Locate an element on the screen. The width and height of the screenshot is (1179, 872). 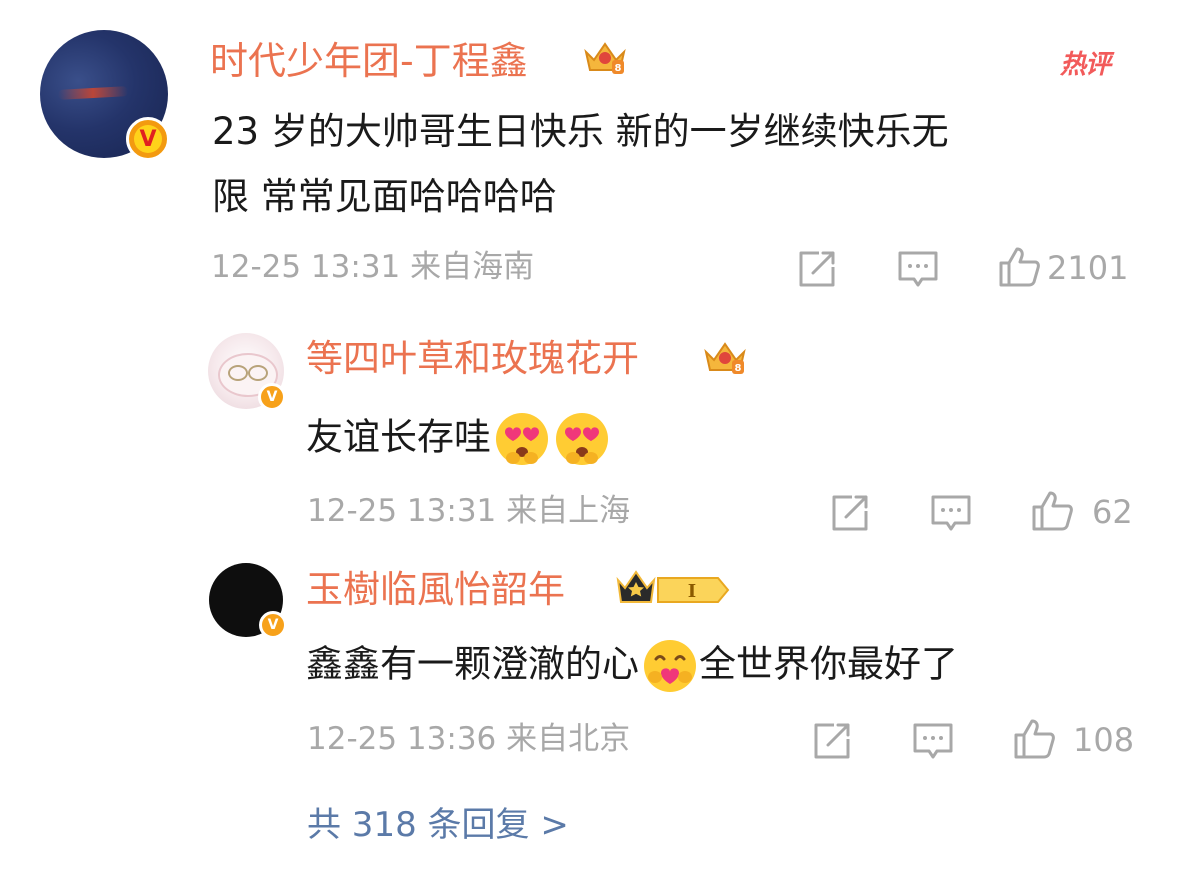
reply-meta: 12-25 13:36 来自北京 is located at coordinates (468, 739).